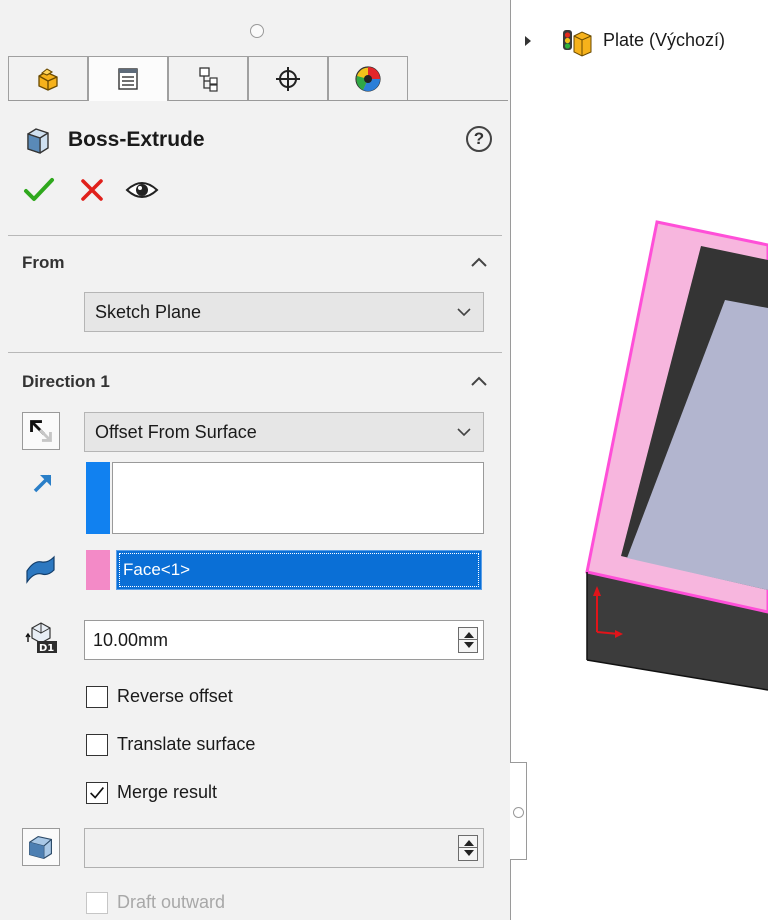 This screenshot has height=920, width=768. I want to click on tab-feature-manager, so click(48, 78).